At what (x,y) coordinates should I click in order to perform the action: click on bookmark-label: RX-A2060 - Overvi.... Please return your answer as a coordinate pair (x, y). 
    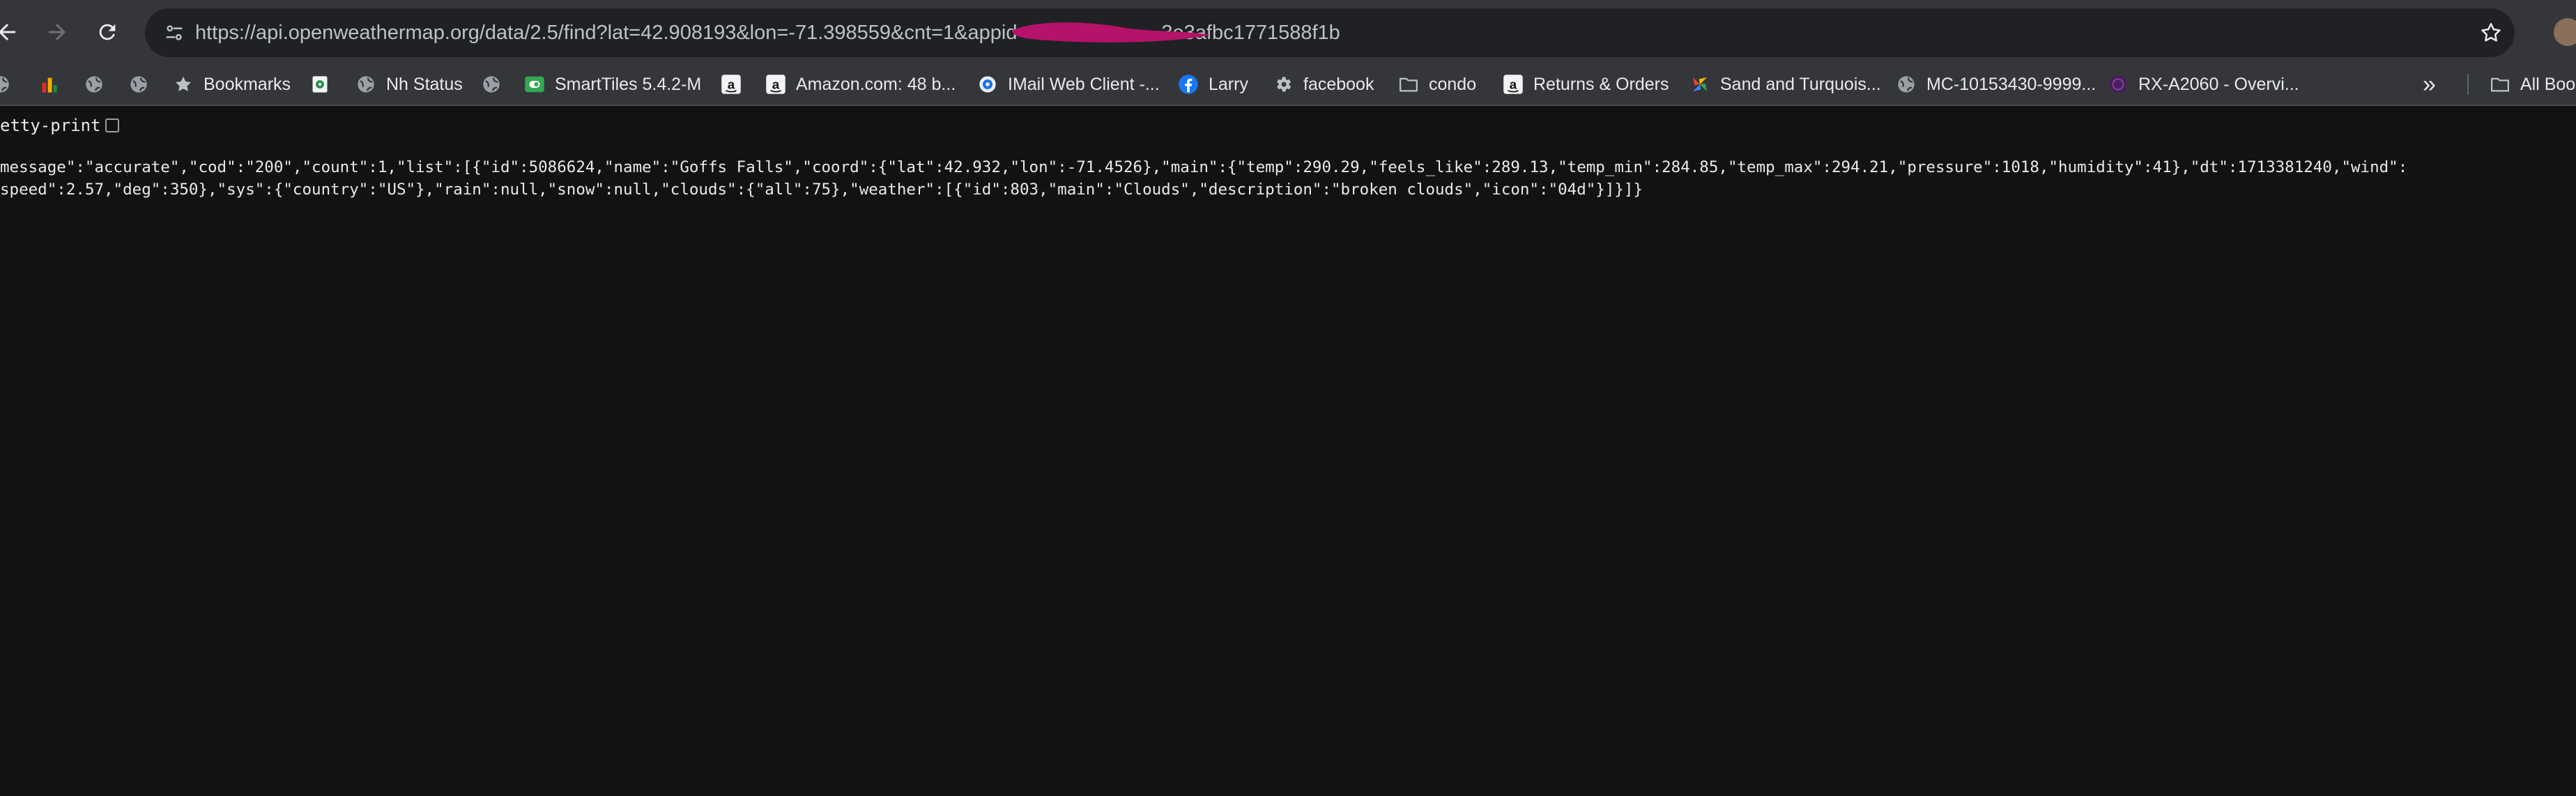
    Looking at the image, I should click on (2218, 84).